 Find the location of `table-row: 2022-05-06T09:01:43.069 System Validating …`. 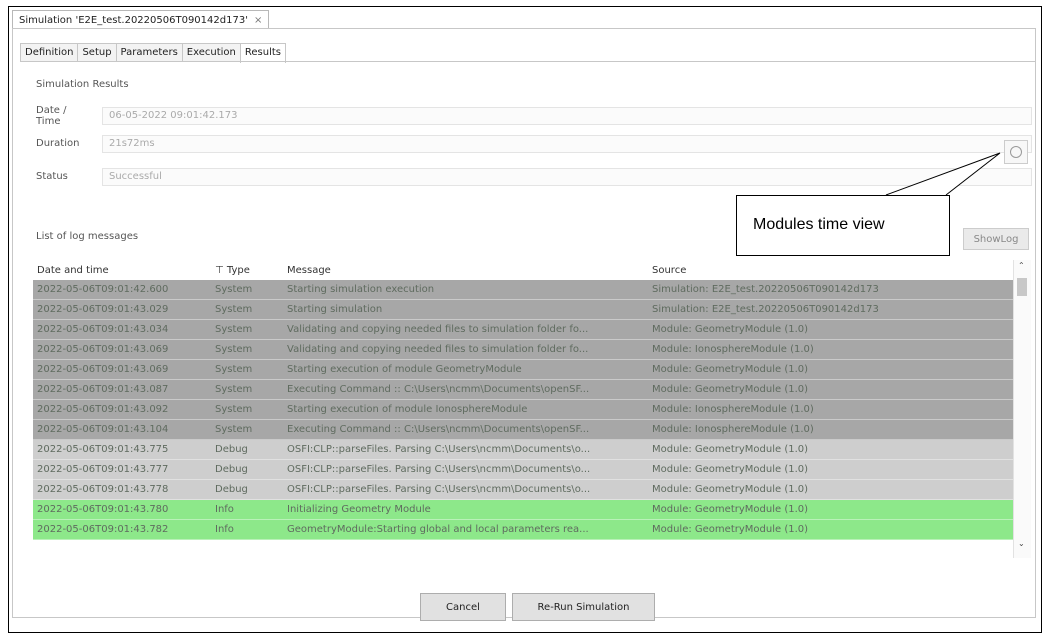

table-row: 2022-05-06T09:01:43.069 System Validating … is located at coordinates (523, 350).